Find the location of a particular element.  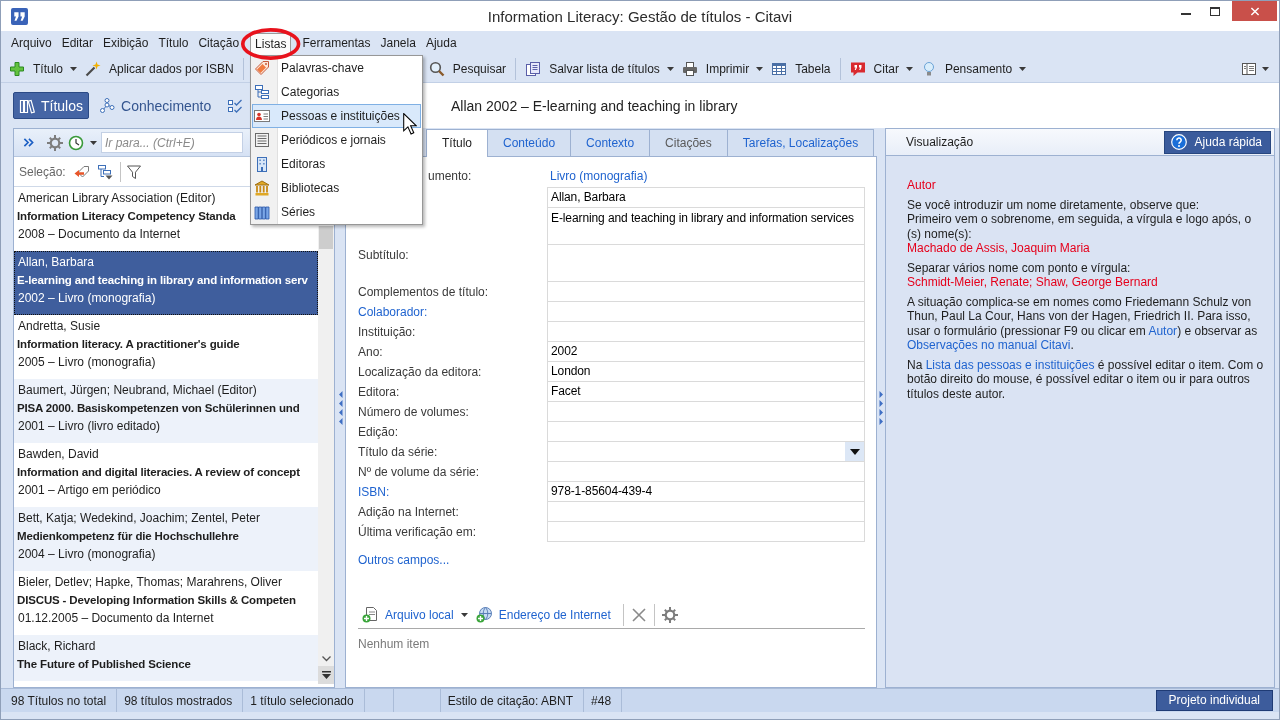

toolbar-button: Aplicar dados por ISBN is located at coordinates (159, 68).